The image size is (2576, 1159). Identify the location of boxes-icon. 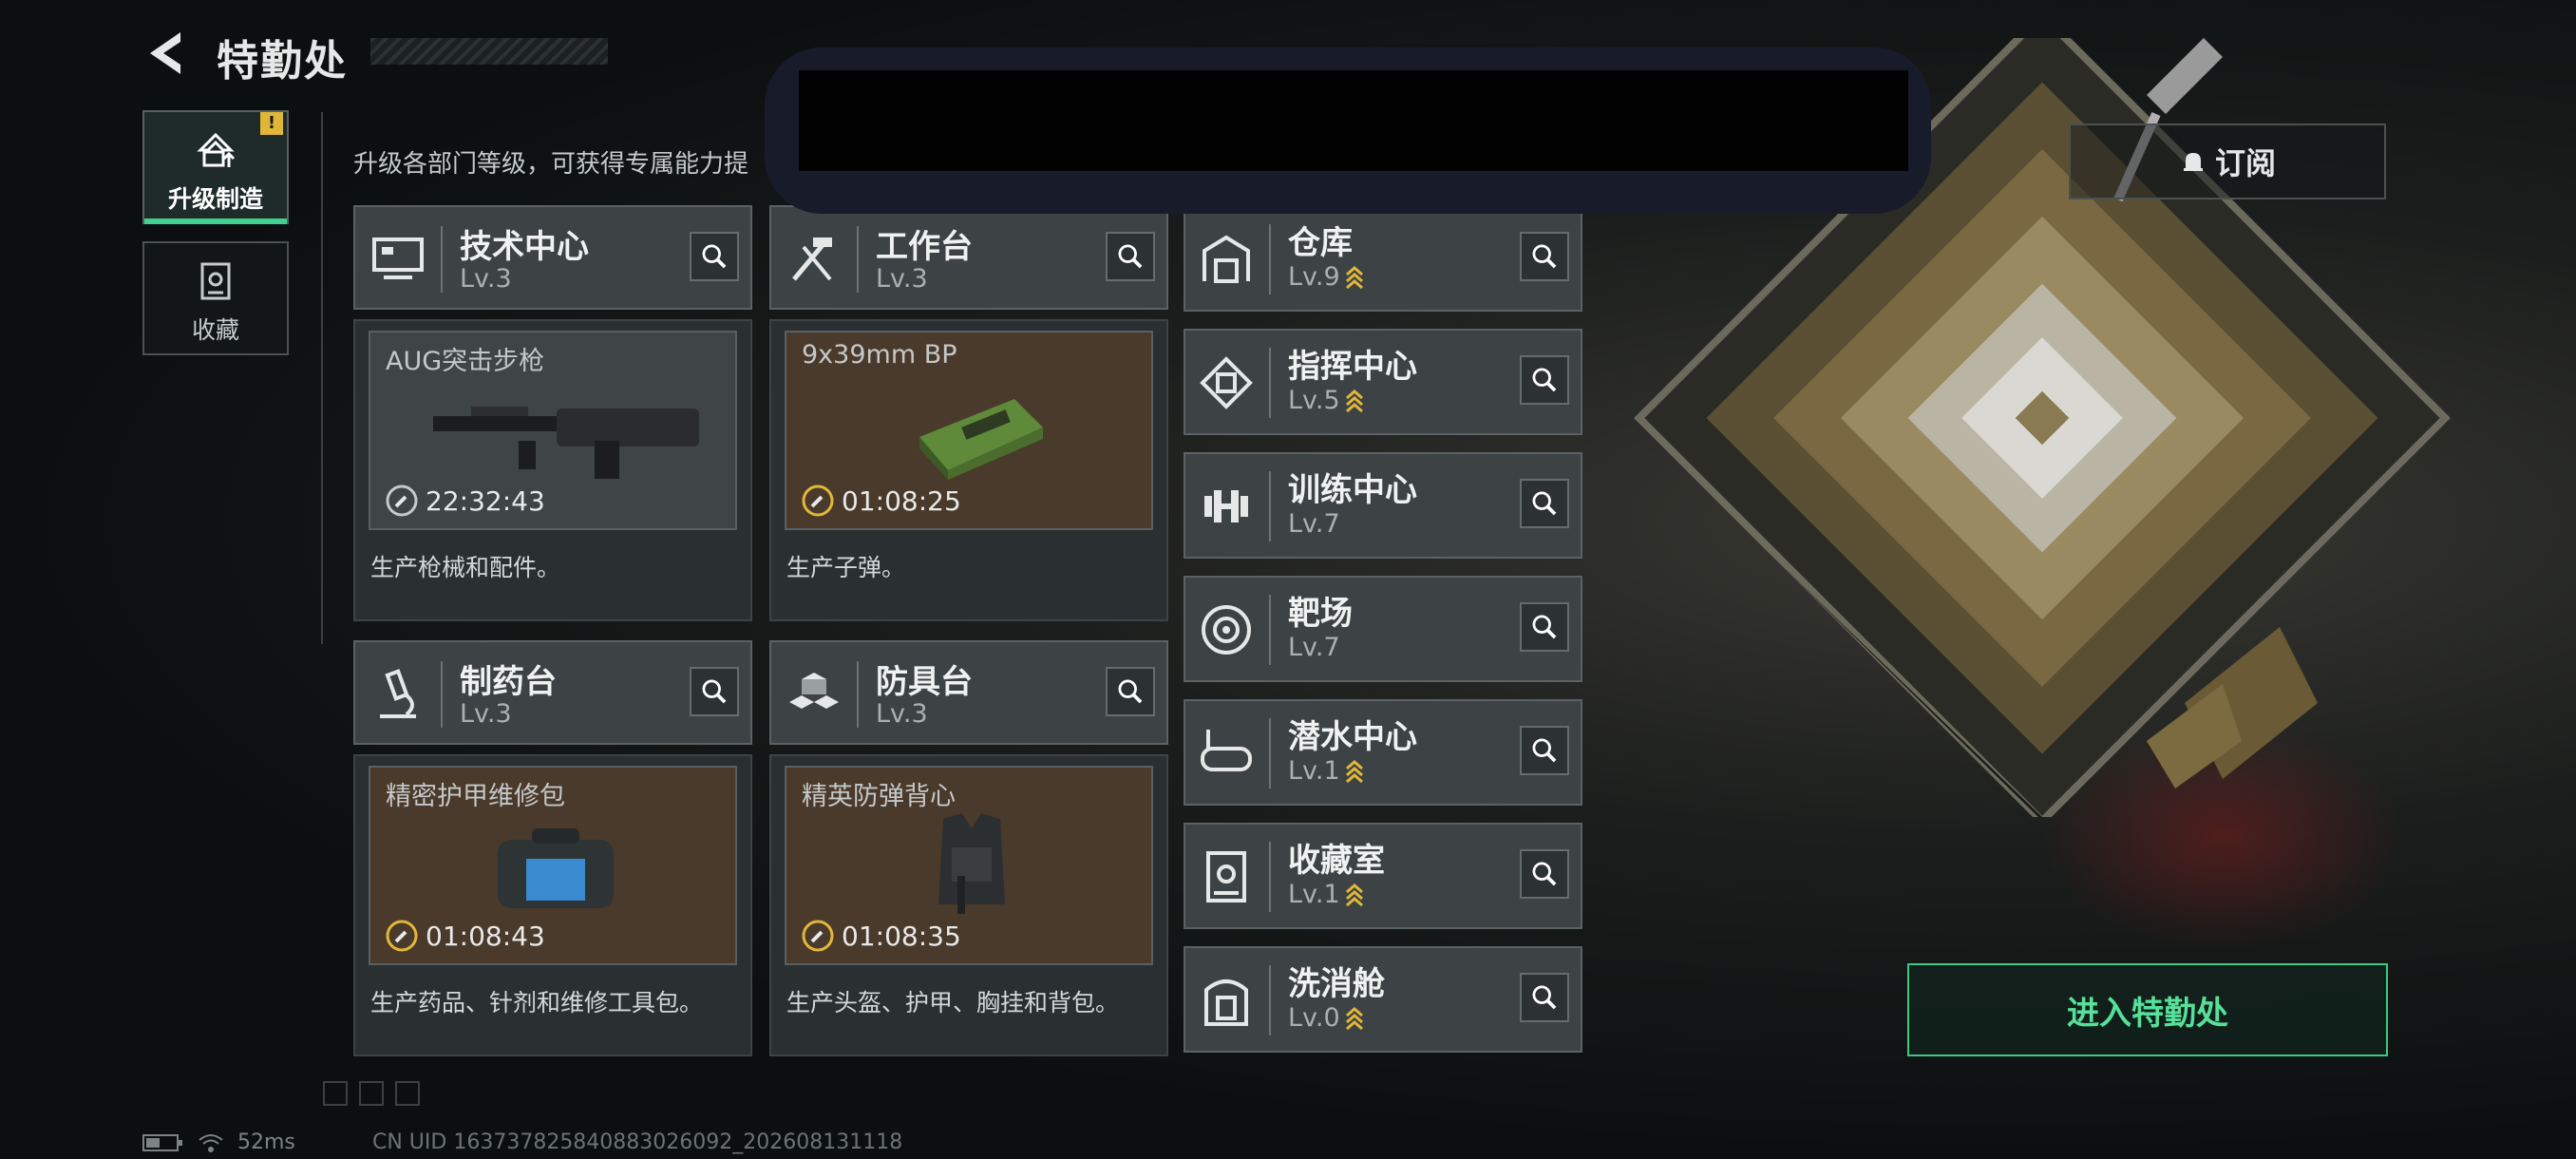
(814, 691).